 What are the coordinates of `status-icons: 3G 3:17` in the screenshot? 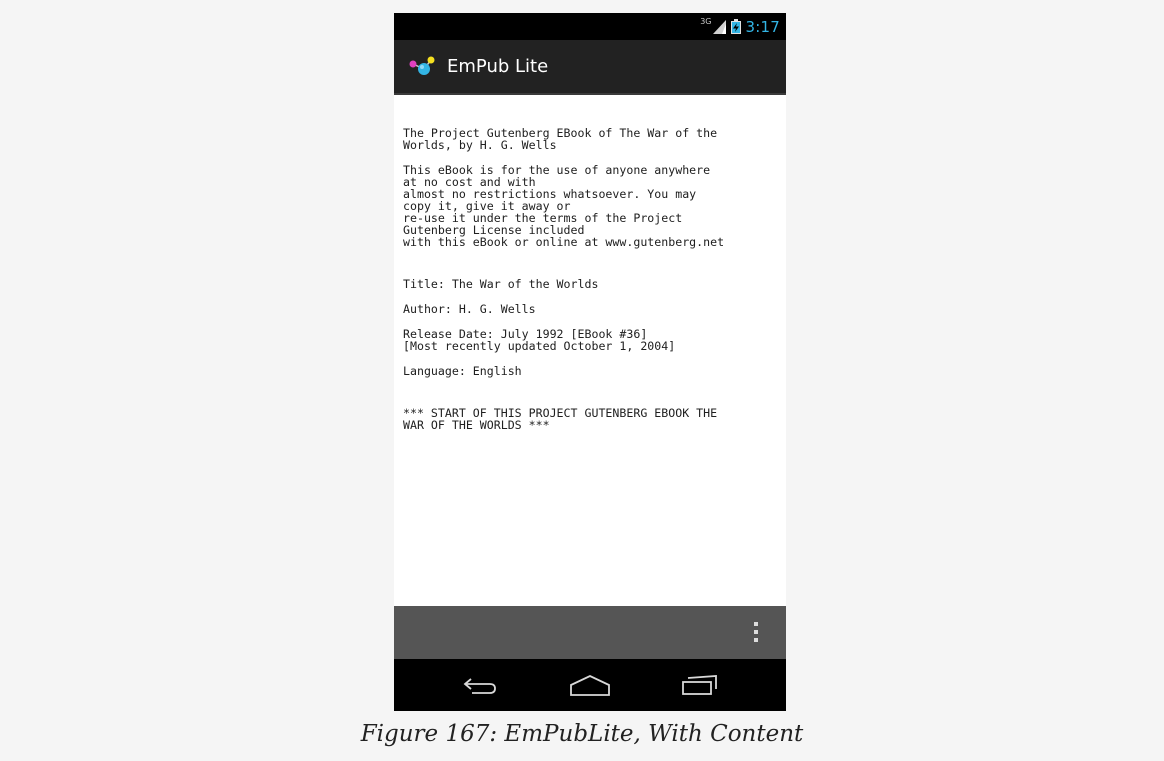 It's located at (740, 26).